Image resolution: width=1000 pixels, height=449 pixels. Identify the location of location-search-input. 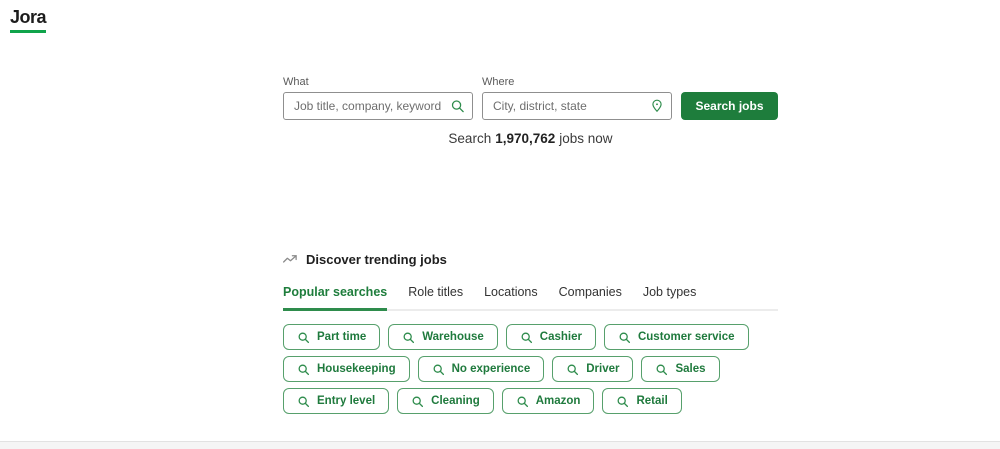
(577, 106).